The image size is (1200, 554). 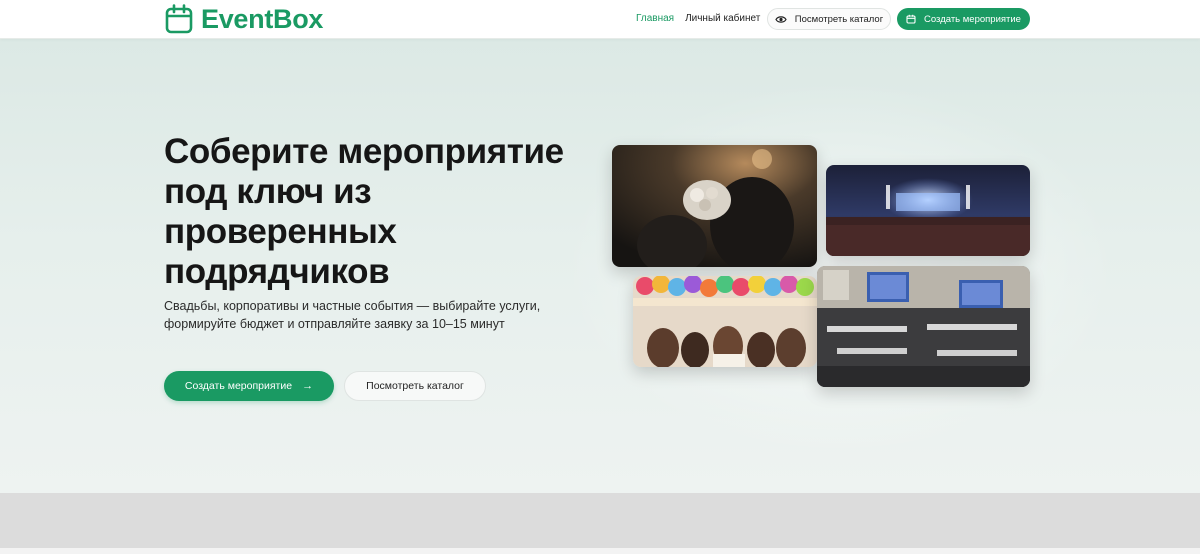 I want to click on header-create-event-button: Создать мероприятие, so click(x=963, y=19).